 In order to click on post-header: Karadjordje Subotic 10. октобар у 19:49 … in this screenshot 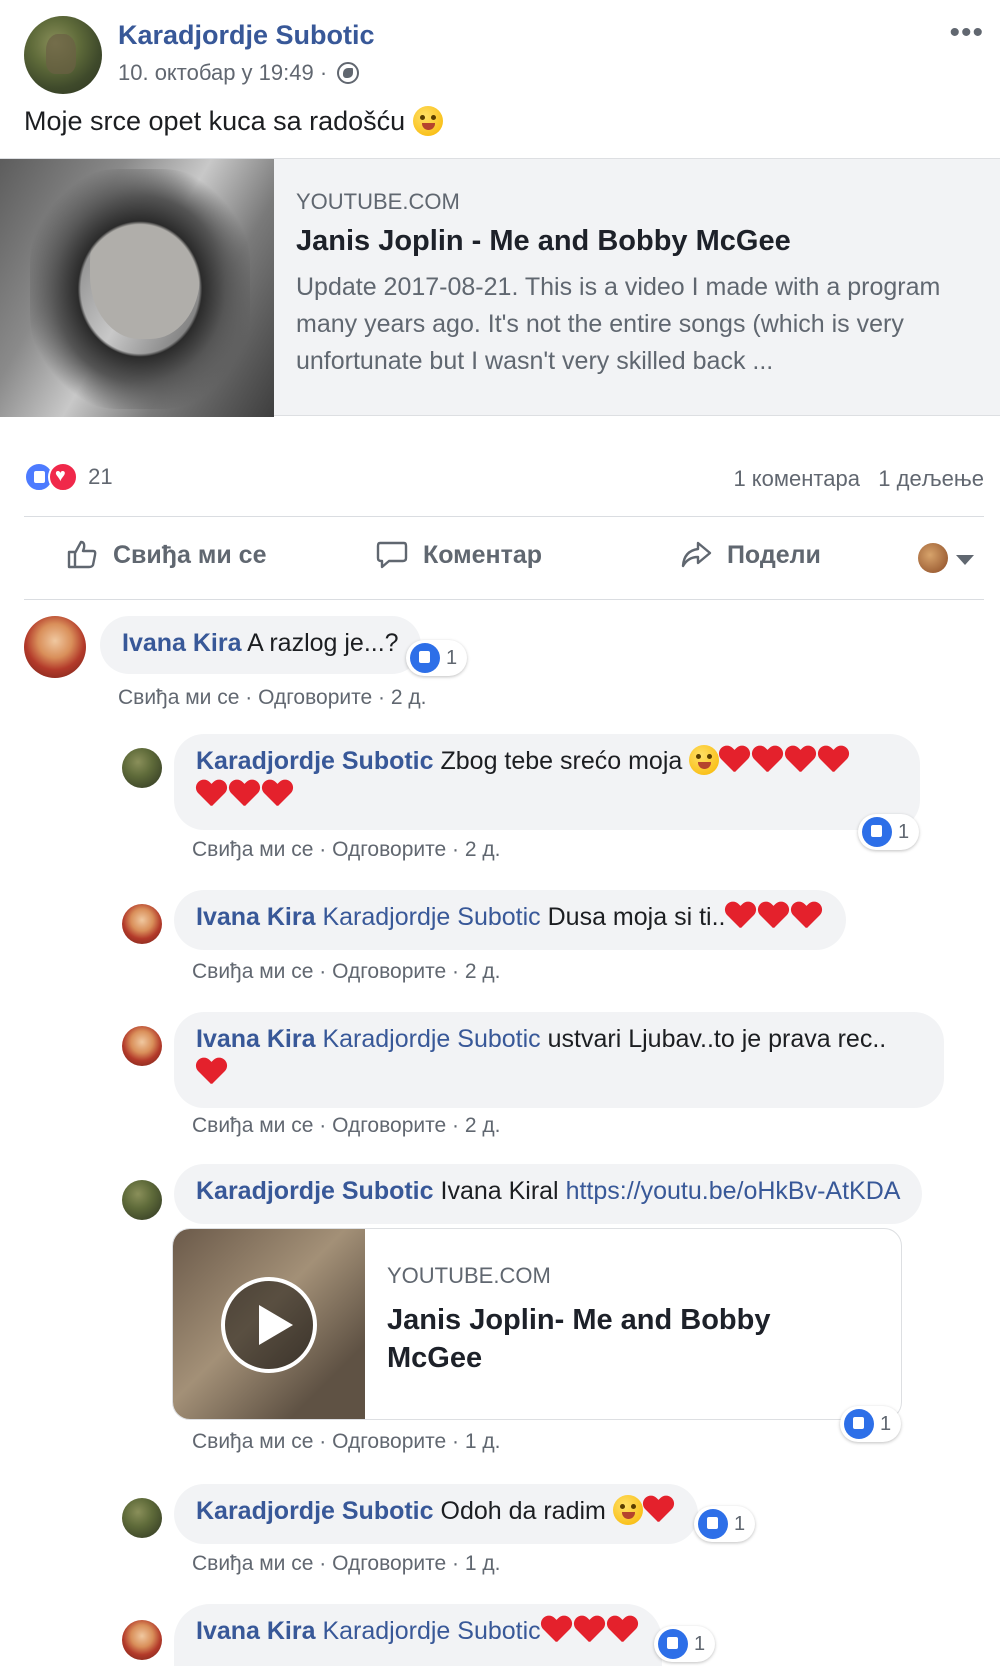, I will do `click(504, 56)`.